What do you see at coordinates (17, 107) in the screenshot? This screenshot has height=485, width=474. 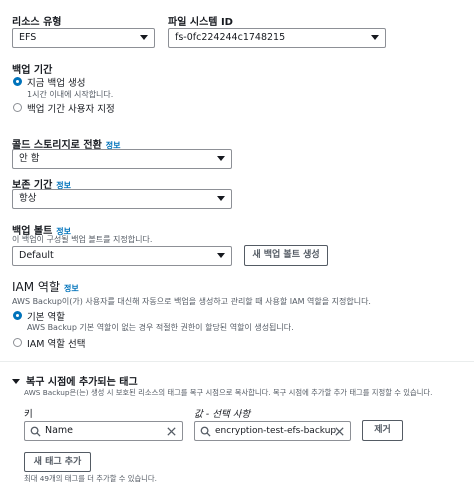 I see `custom-window-radio` at bounding box center [17, 107].